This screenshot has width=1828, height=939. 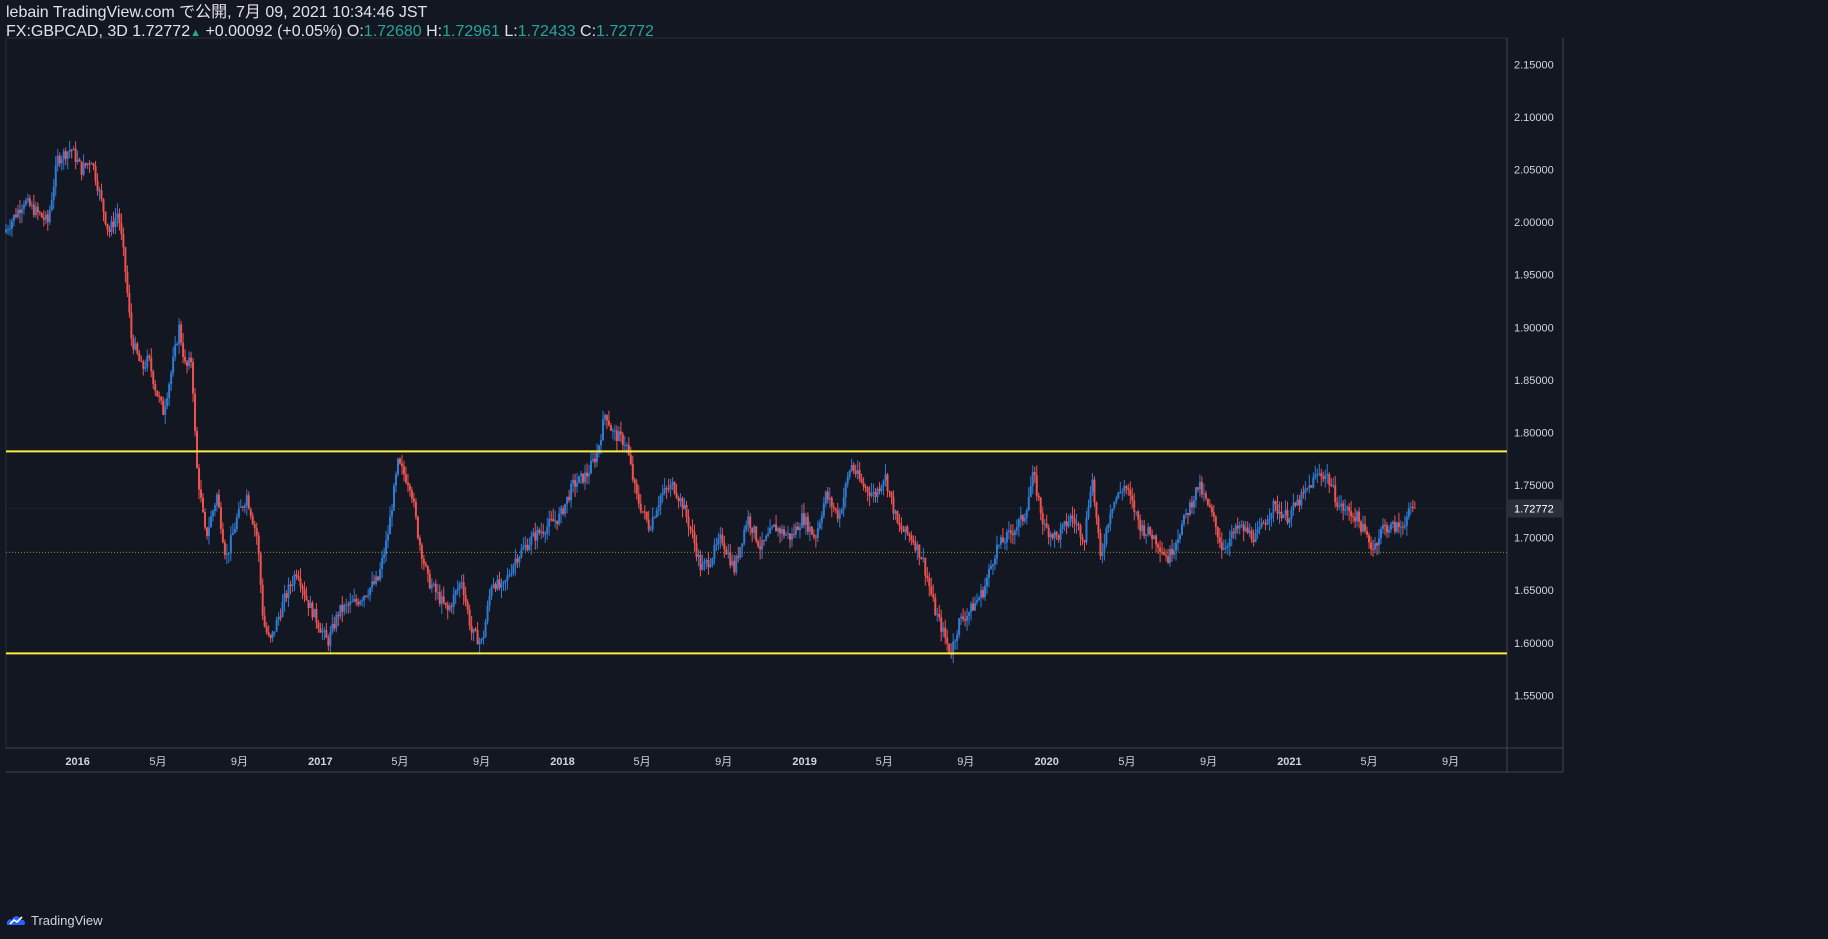 I want to click on last-price: 1.72772, so click(x=161, y=31).